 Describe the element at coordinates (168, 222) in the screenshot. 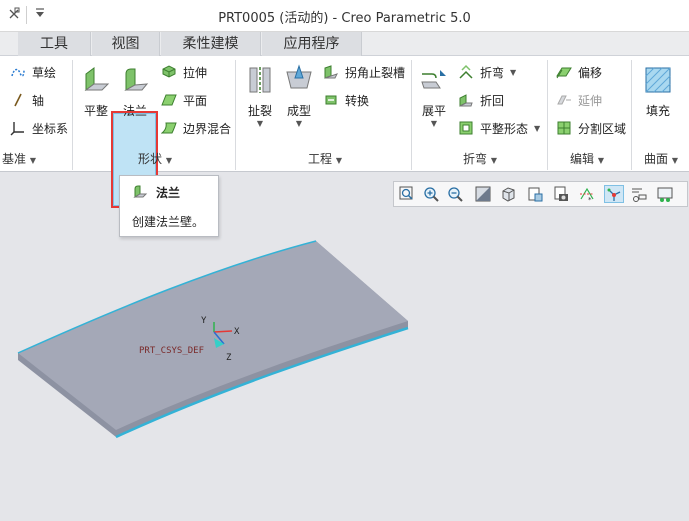

I see `tooltip-description: 创建法兰壁。` at that location.